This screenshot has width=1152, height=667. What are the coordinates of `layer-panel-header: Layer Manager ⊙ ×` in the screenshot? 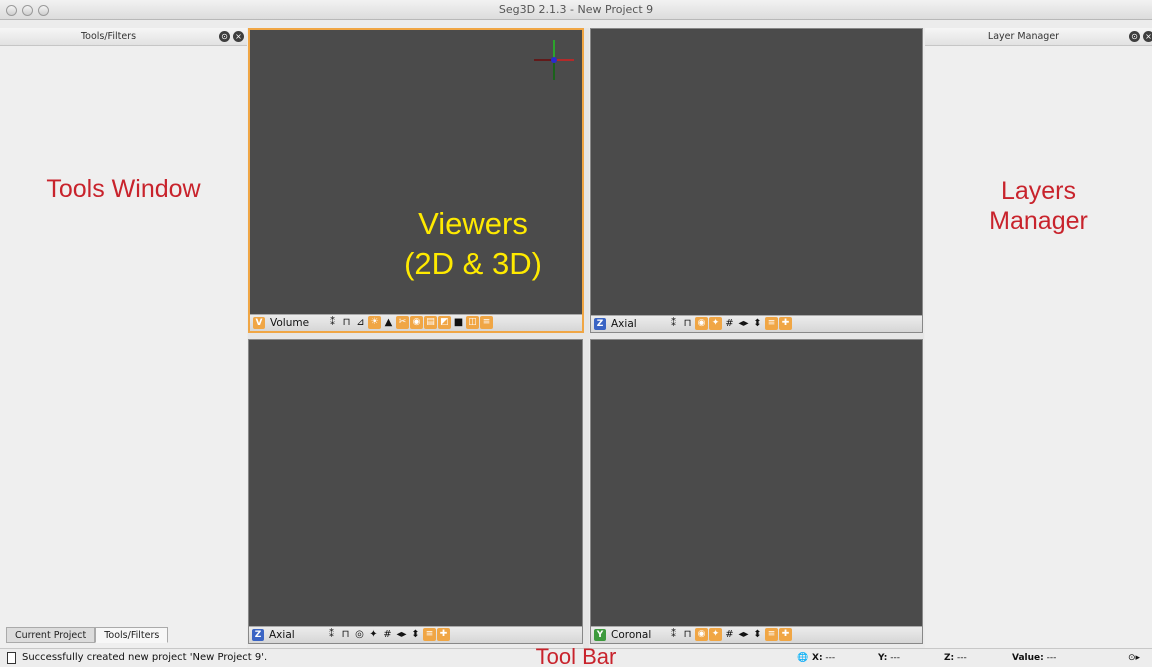 It's located at (1038, 37).